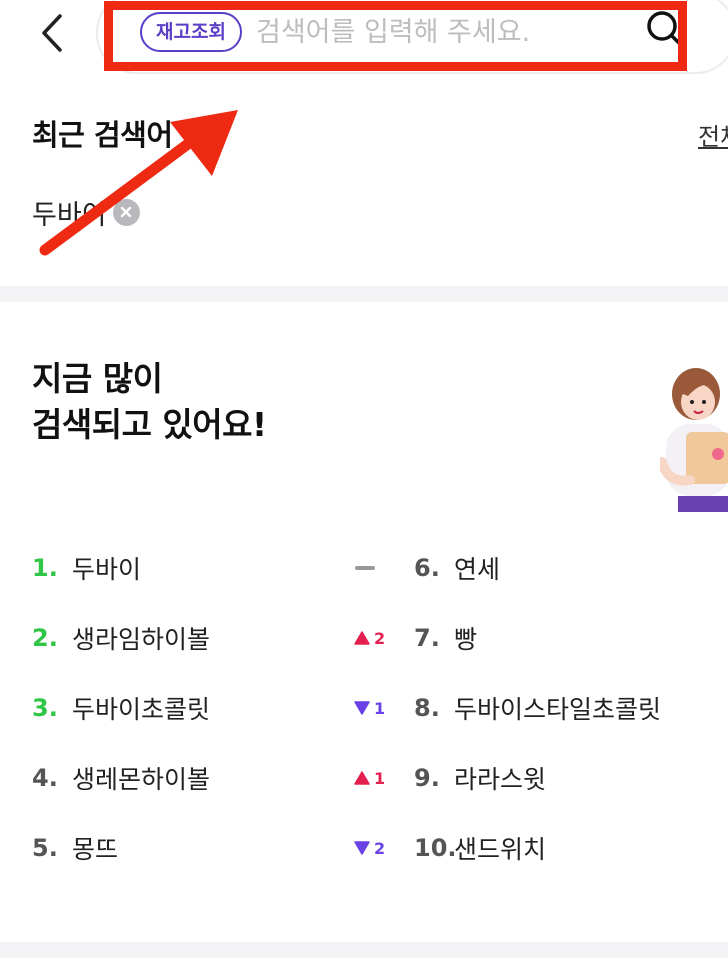 This screenshot has height=971, width=728. What do you see at coordinates (141, 778) in the screenshot?
I see `rank-term: 생레몬하이볼` at bounding box center [141, 778].